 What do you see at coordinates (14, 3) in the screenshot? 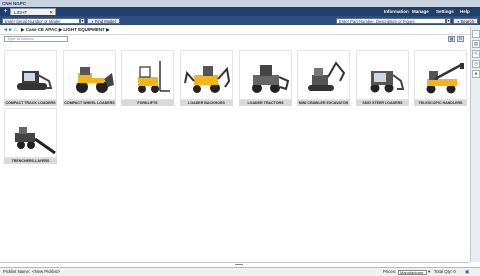
I see `app-logo: CNH NGPC` at bounding box center [14, 3].